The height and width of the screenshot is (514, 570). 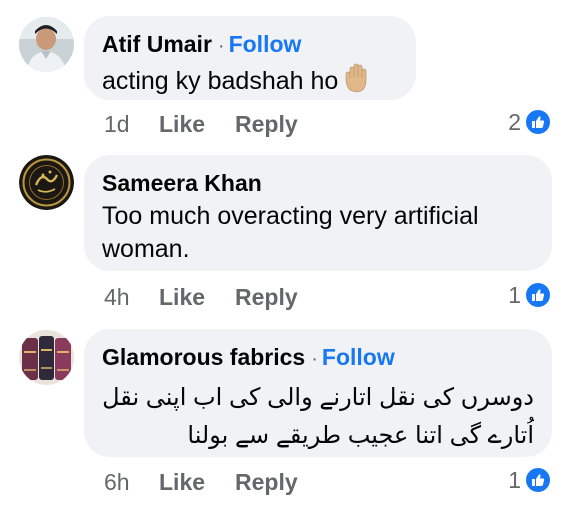 What do you see at coordinates (157, 44) in the screenshot?
I see `author-name: Atif Umair` at bounding box center [157, 44].